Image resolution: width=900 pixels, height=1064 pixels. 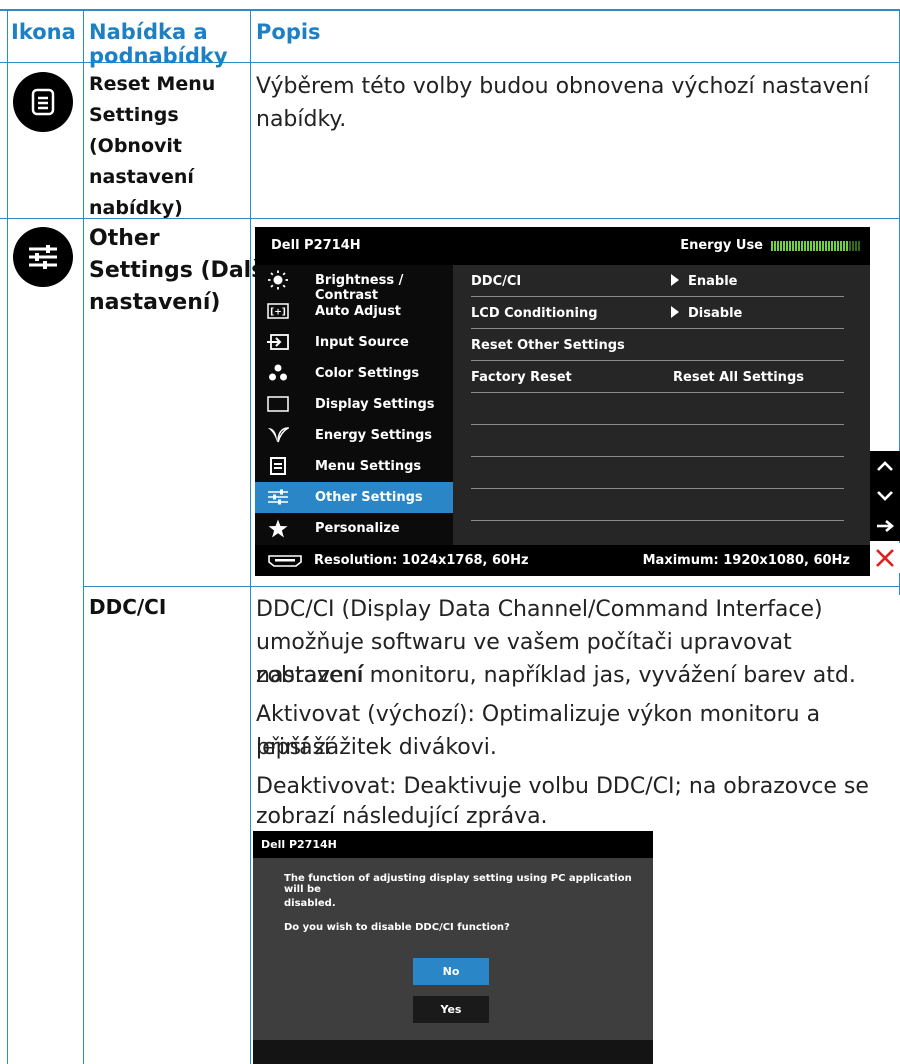 I want to click on reset-menu-name-l3: (Obnovit, so click(x=135, y=146).